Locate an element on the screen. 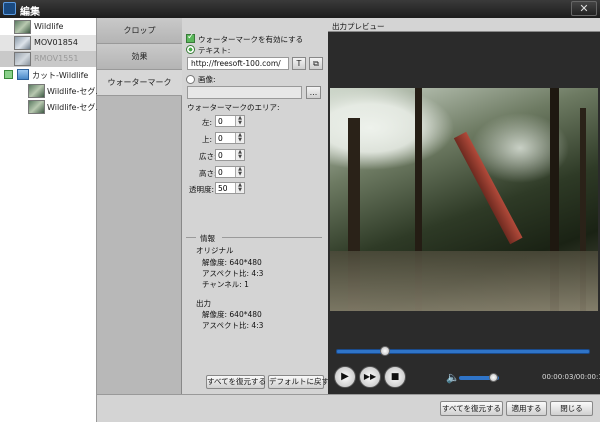 This screenshot has height=422, width=600. enable-watermark-checkbox is located at coordinates (190, 37).